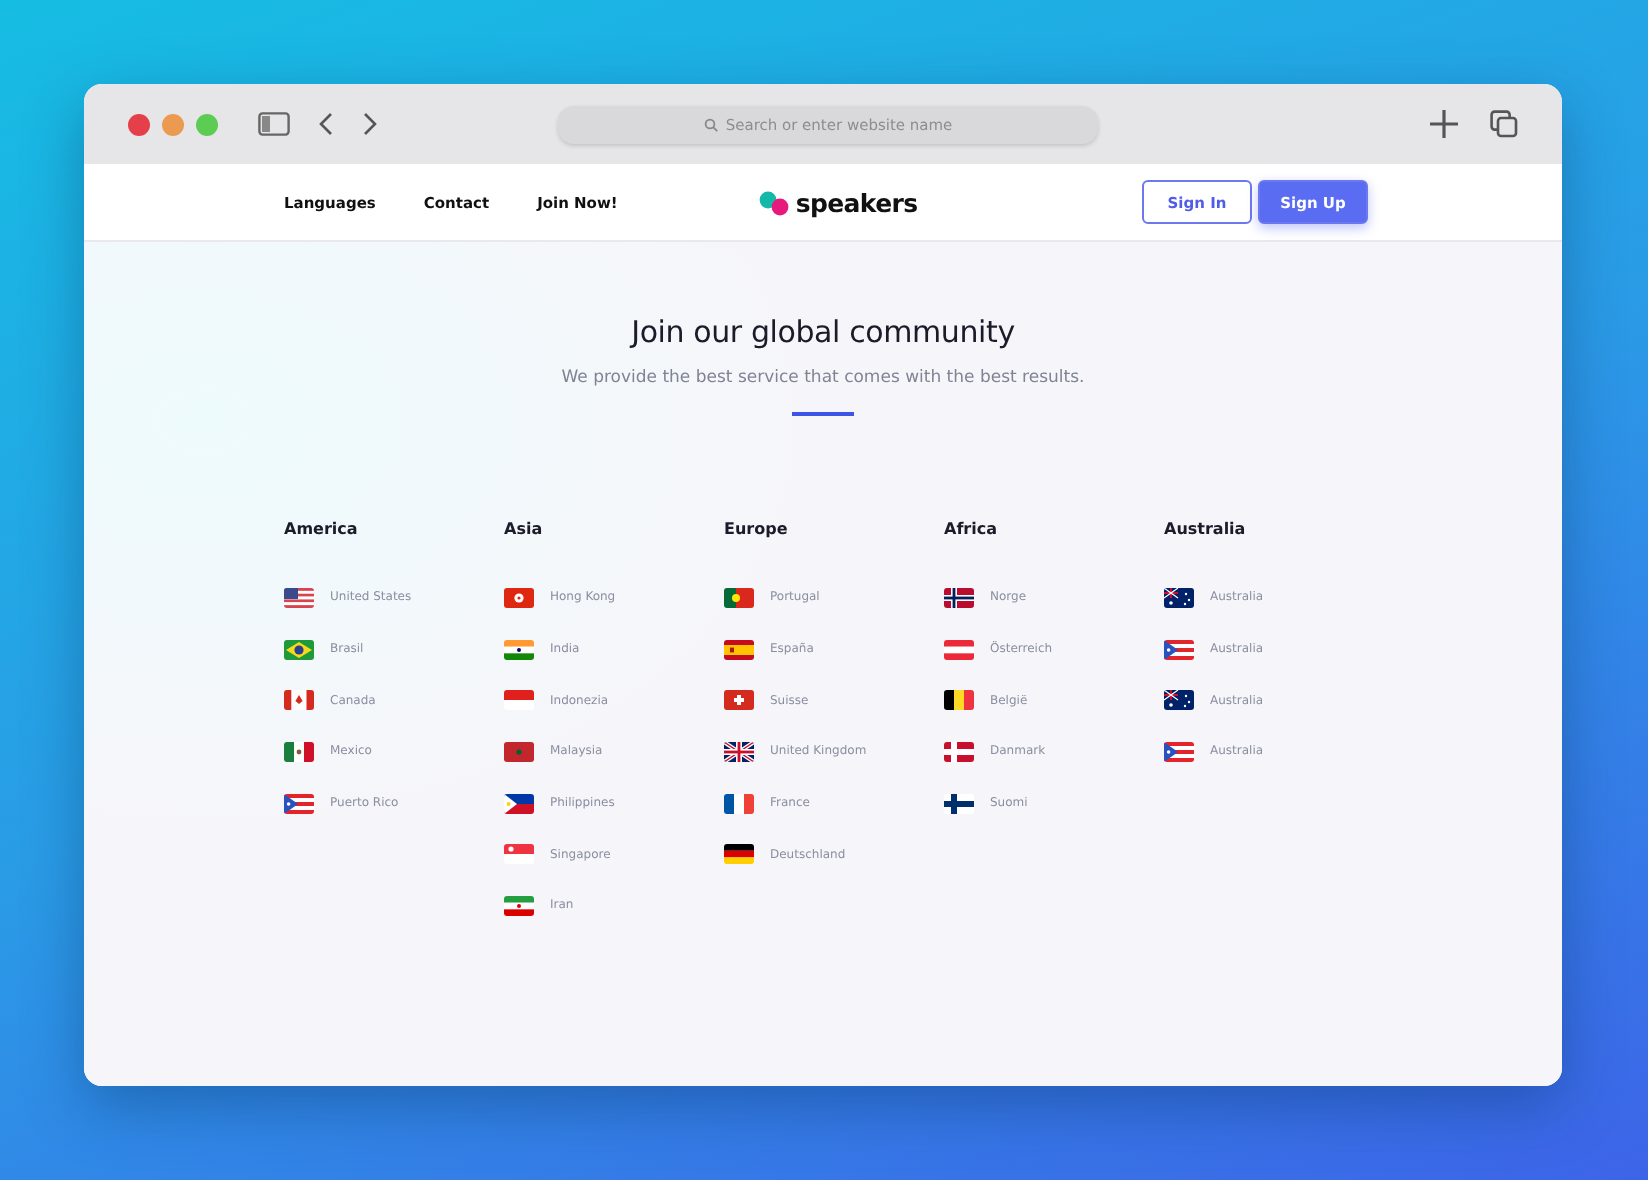 The width and height of the screenshot is (1648, 1180). I want to click on region-heading: Asia, so click(524, 529).